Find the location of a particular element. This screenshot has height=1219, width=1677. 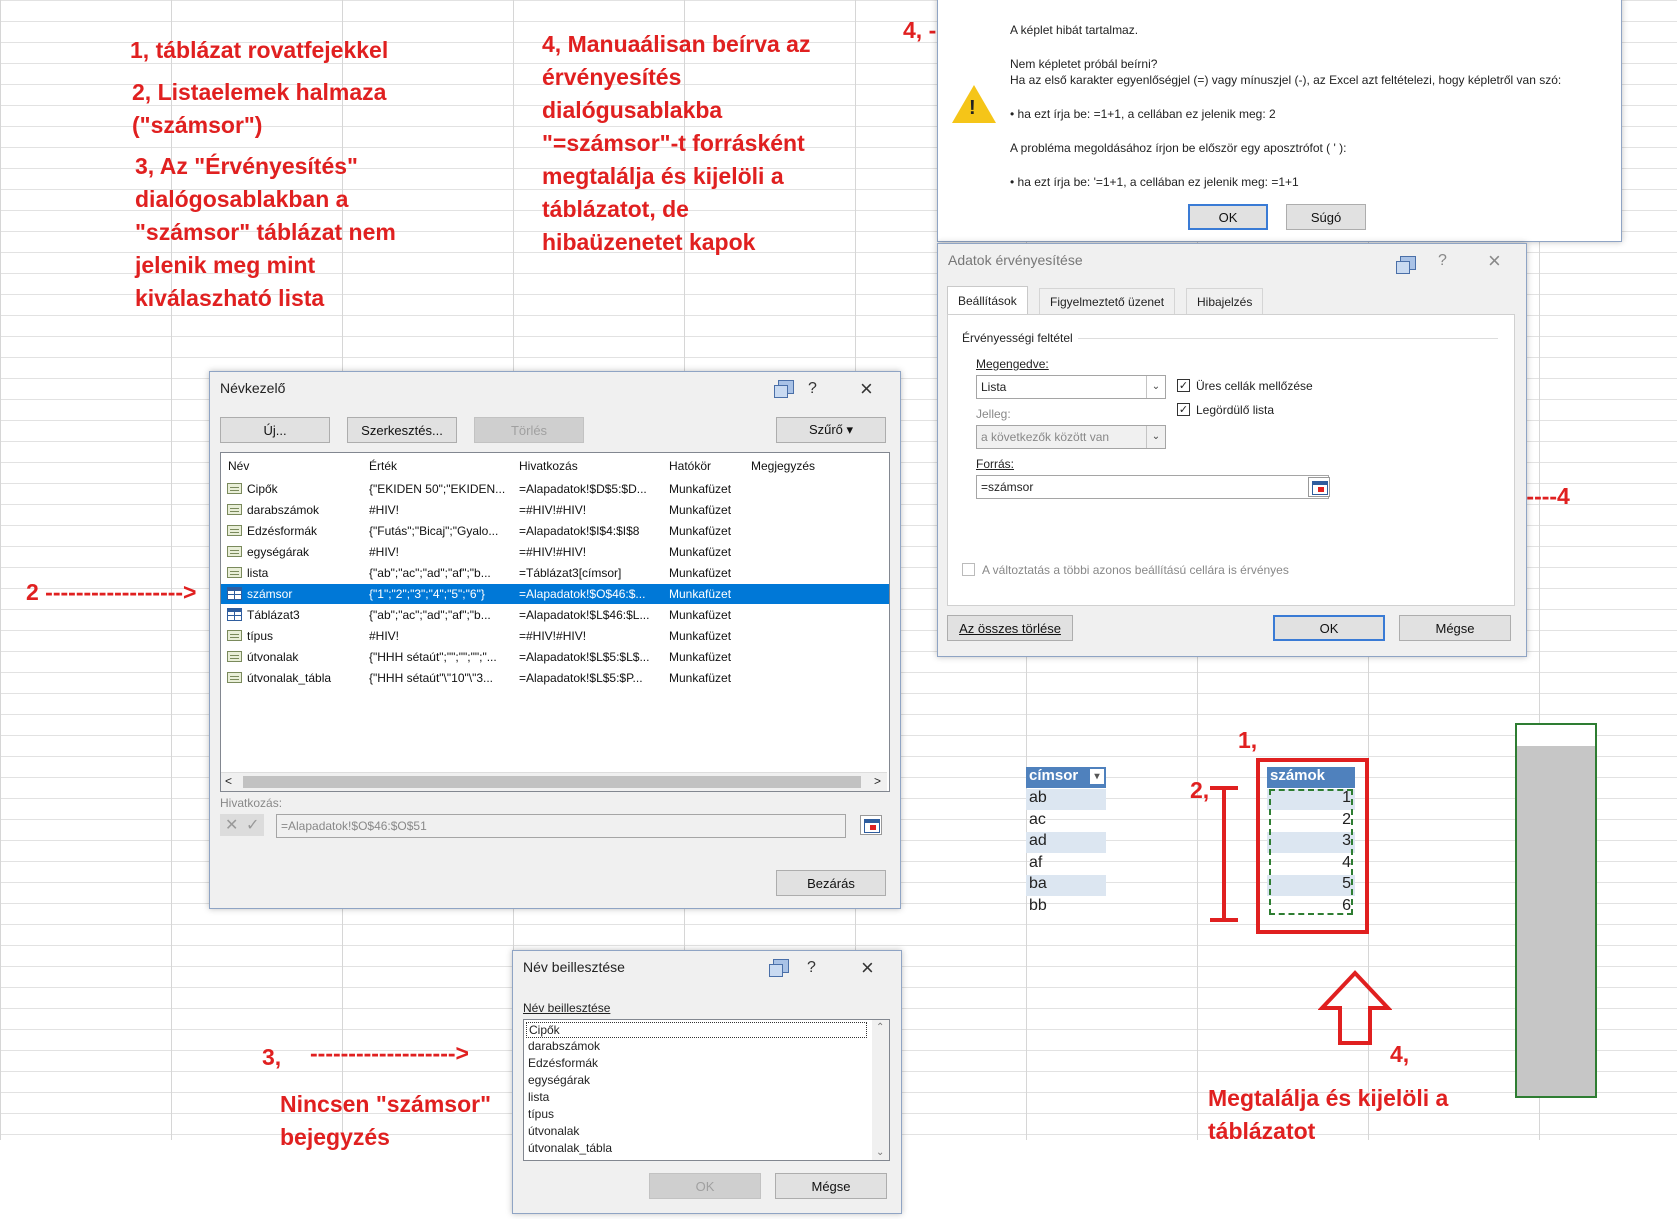

column-header-scope: Hatókör is located at coordinates (690, 466).